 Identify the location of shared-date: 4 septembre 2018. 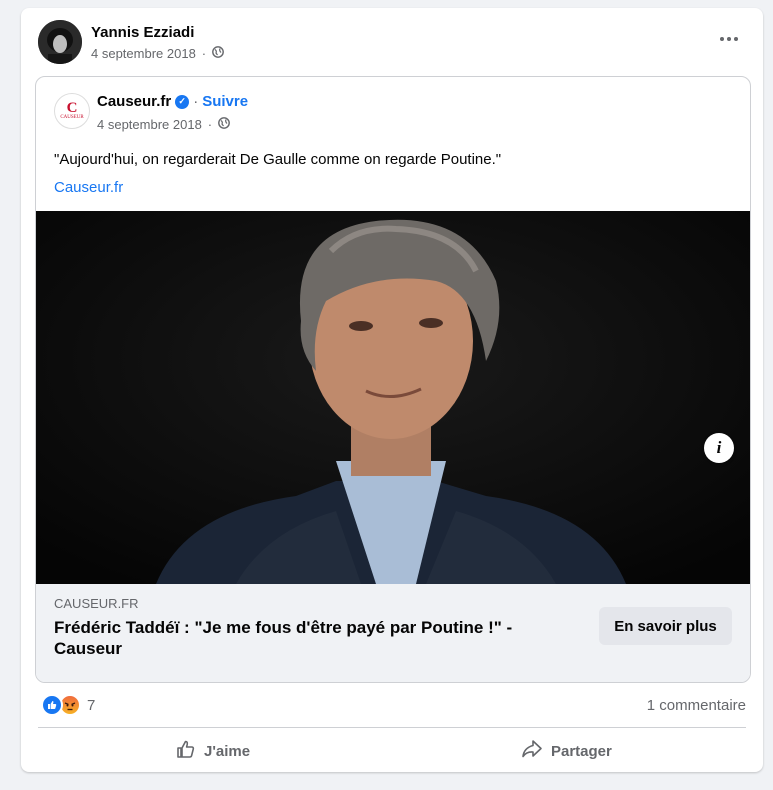
(149, 124).